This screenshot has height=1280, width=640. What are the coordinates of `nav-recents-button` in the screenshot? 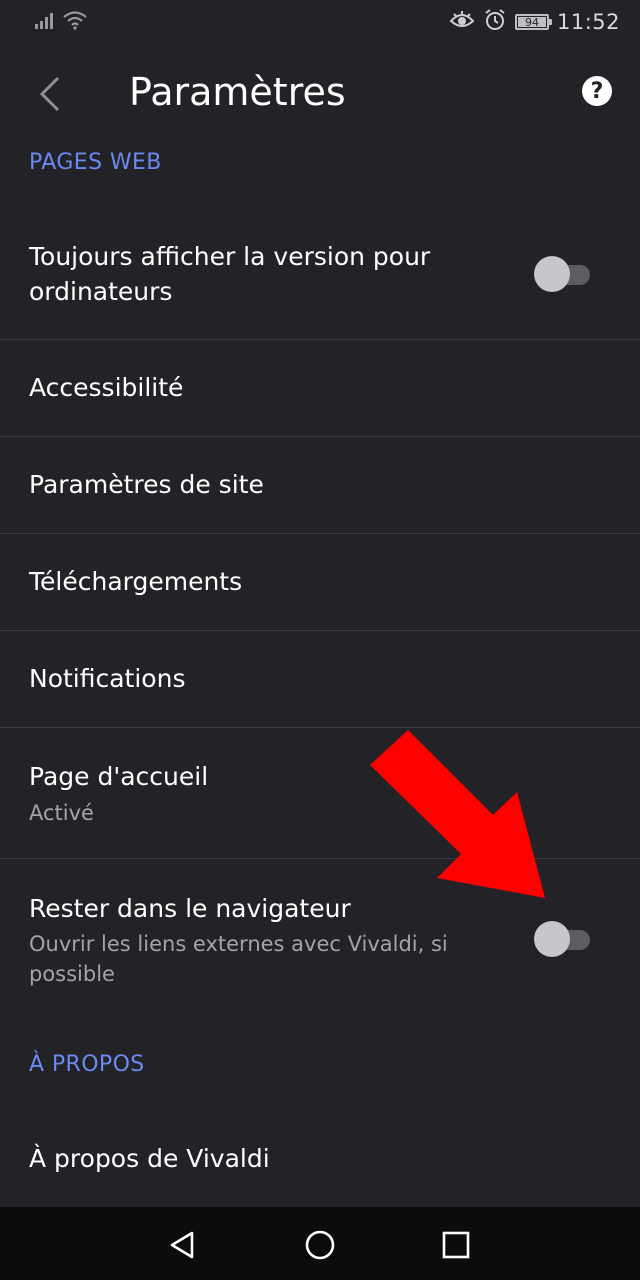 It's located at (456, 1245).